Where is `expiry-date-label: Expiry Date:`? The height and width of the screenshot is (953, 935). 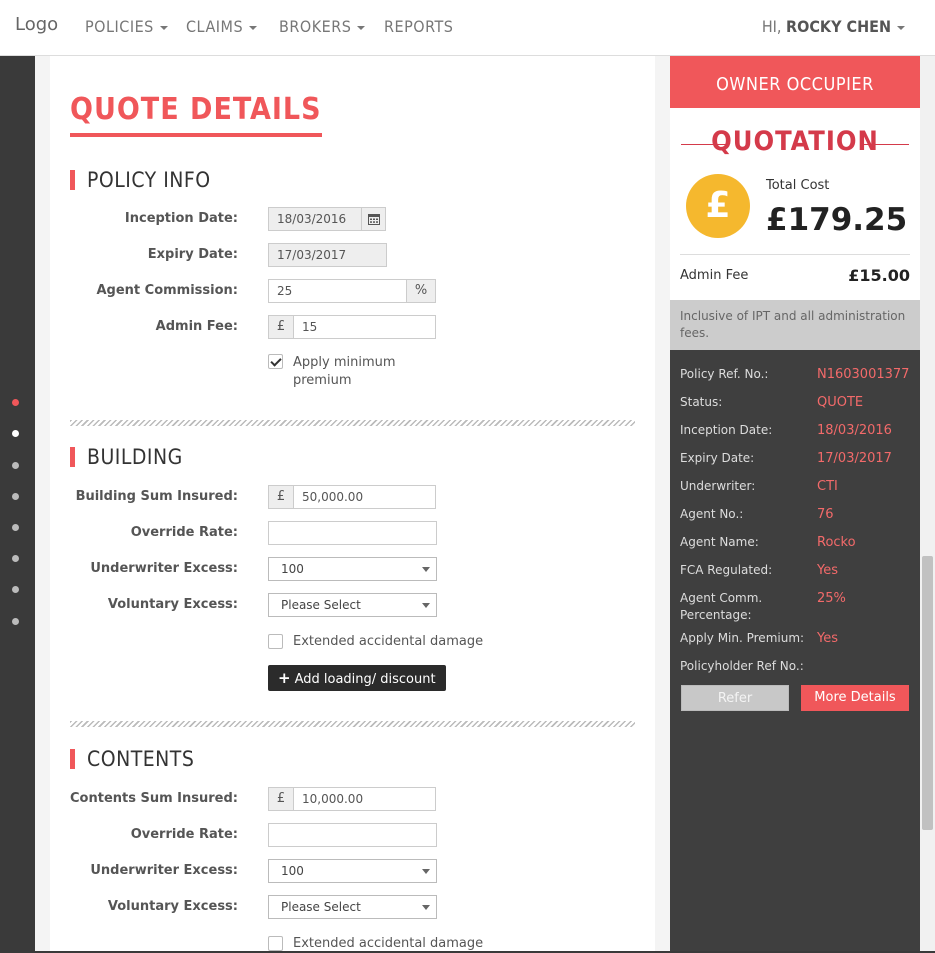
expiry-date-label: Expiry Date: is located at coordinates (192, 254).